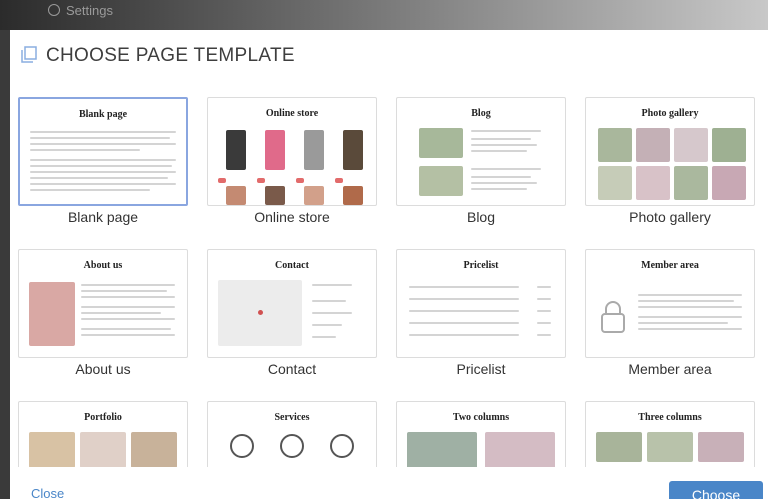 This screenshot has width=768, height=499. Describe the element at coordinates (670, 265) in the screenshot. I see `thumbnail-title: Member area` at that location.